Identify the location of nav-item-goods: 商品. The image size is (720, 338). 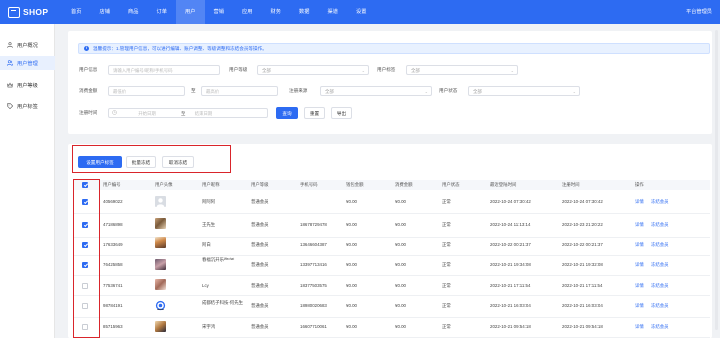
(133, 12).